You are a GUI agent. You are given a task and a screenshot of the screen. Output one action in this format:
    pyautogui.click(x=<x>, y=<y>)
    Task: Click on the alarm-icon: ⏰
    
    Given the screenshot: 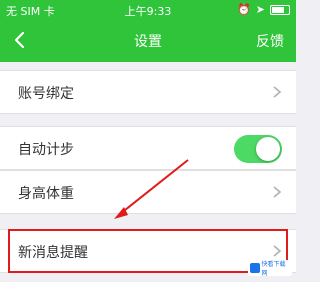 What is the action you would take?
    pyautogui.click(x=244, y=9)
    